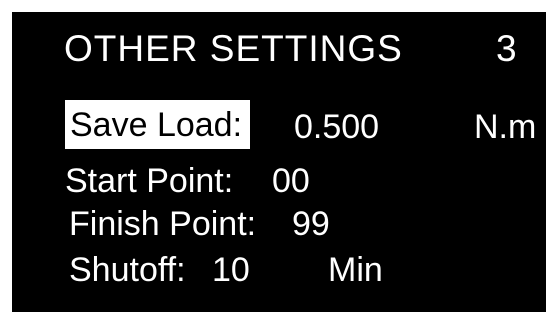 The width and height of the screenshot is (558, 324). I want to click on setting-label-shutoff: Shutoff:, so click(127, 270).